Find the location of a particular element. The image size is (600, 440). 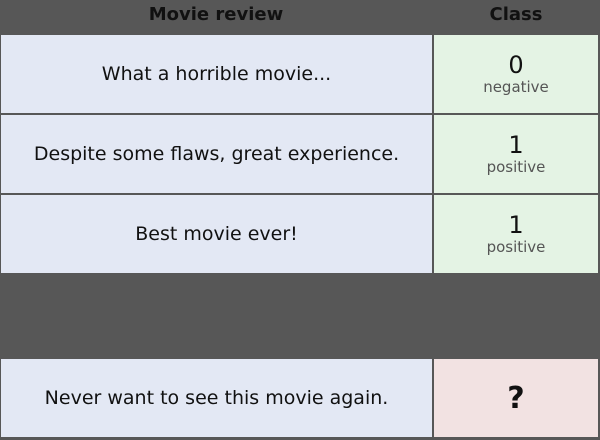

review-cell: Best movie ever! is located at coordinates (216, 234).